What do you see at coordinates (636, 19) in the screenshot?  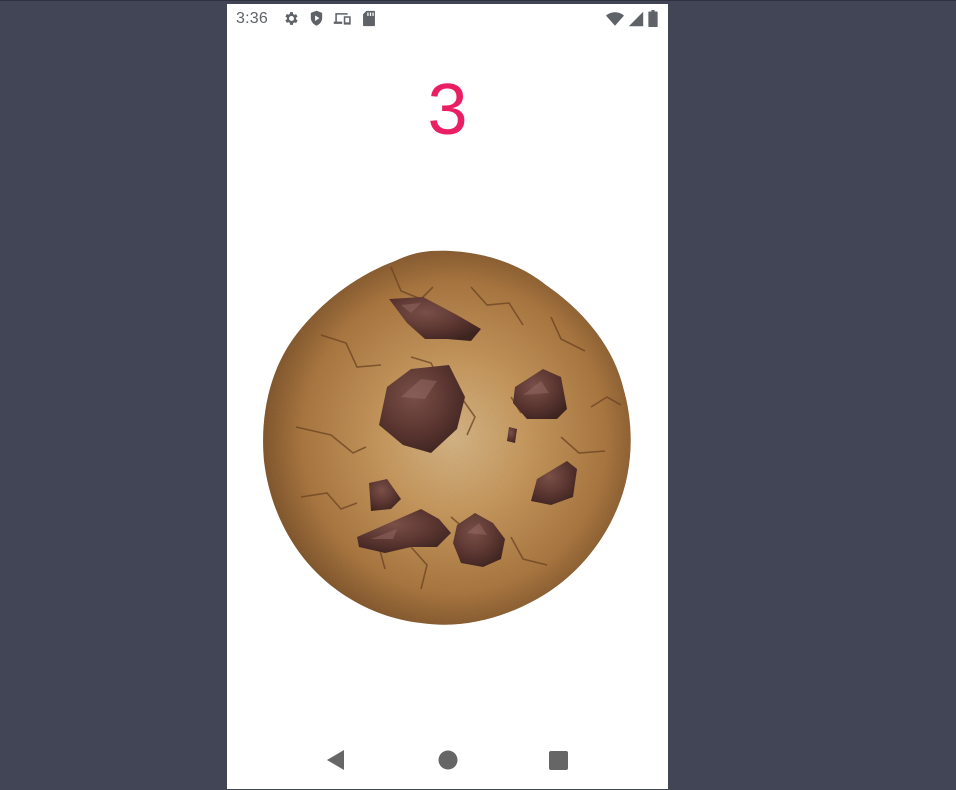 I see `cellular-signal-icon` at bounding box center [636, 19].